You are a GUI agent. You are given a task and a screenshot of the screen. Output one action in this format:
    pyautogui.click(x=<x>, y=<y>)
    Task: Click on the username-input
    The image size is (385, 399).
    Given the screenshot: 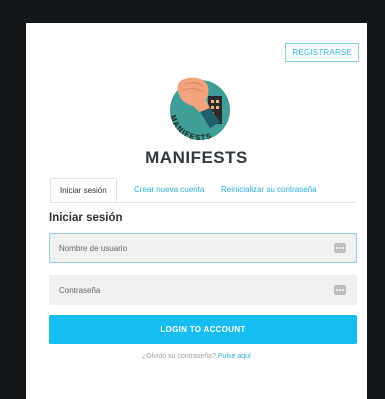 What is the action you would take?
    pyautogui.click(x=203, y=248)
    